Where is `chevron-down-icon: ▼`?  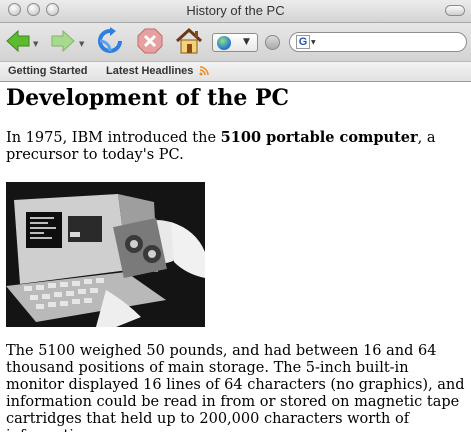
chevron-down-icon: ▼ is located at coordinates (246, 42).